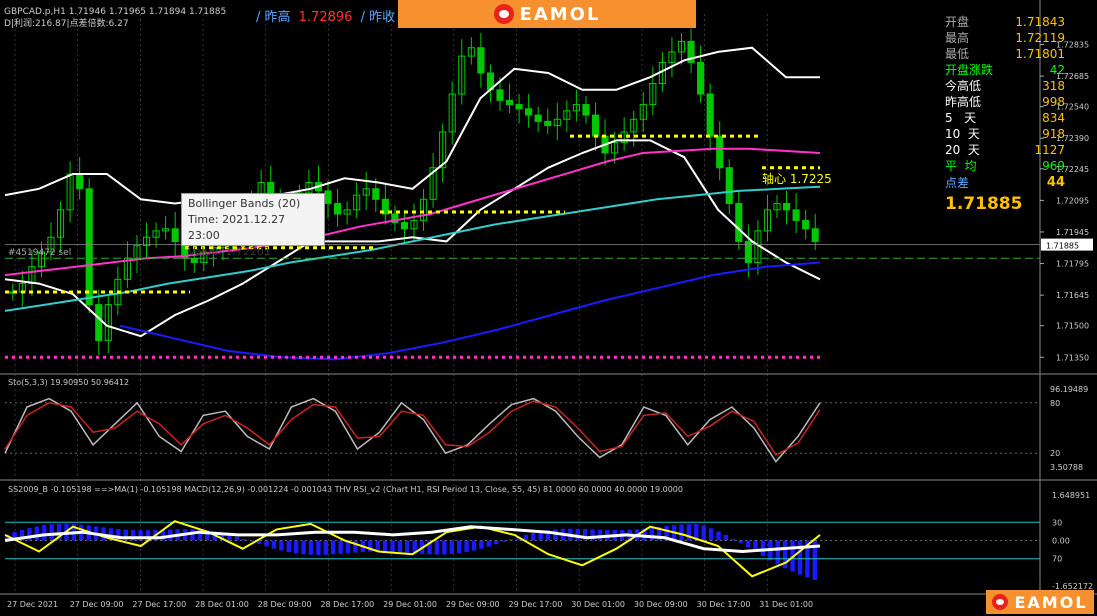 The height and width of the screenshot is (616, 1097). Describe the element at coordinates (963, 86) in the screenshot. I see `stat-label: 今高低` at that location.